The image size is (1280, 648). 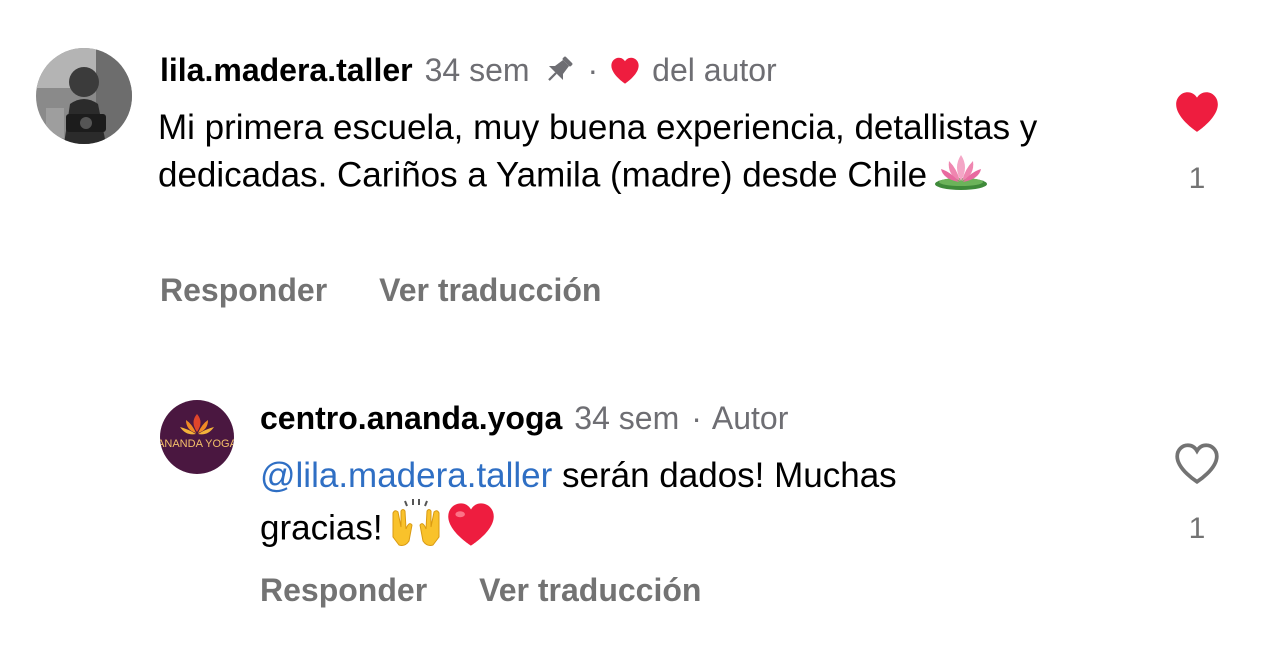 What do you see at coordinates (197, 444) in the screenshot?
I see `avatar-logo-text: ANANDA YOGA` at bounding box center [197, 444].